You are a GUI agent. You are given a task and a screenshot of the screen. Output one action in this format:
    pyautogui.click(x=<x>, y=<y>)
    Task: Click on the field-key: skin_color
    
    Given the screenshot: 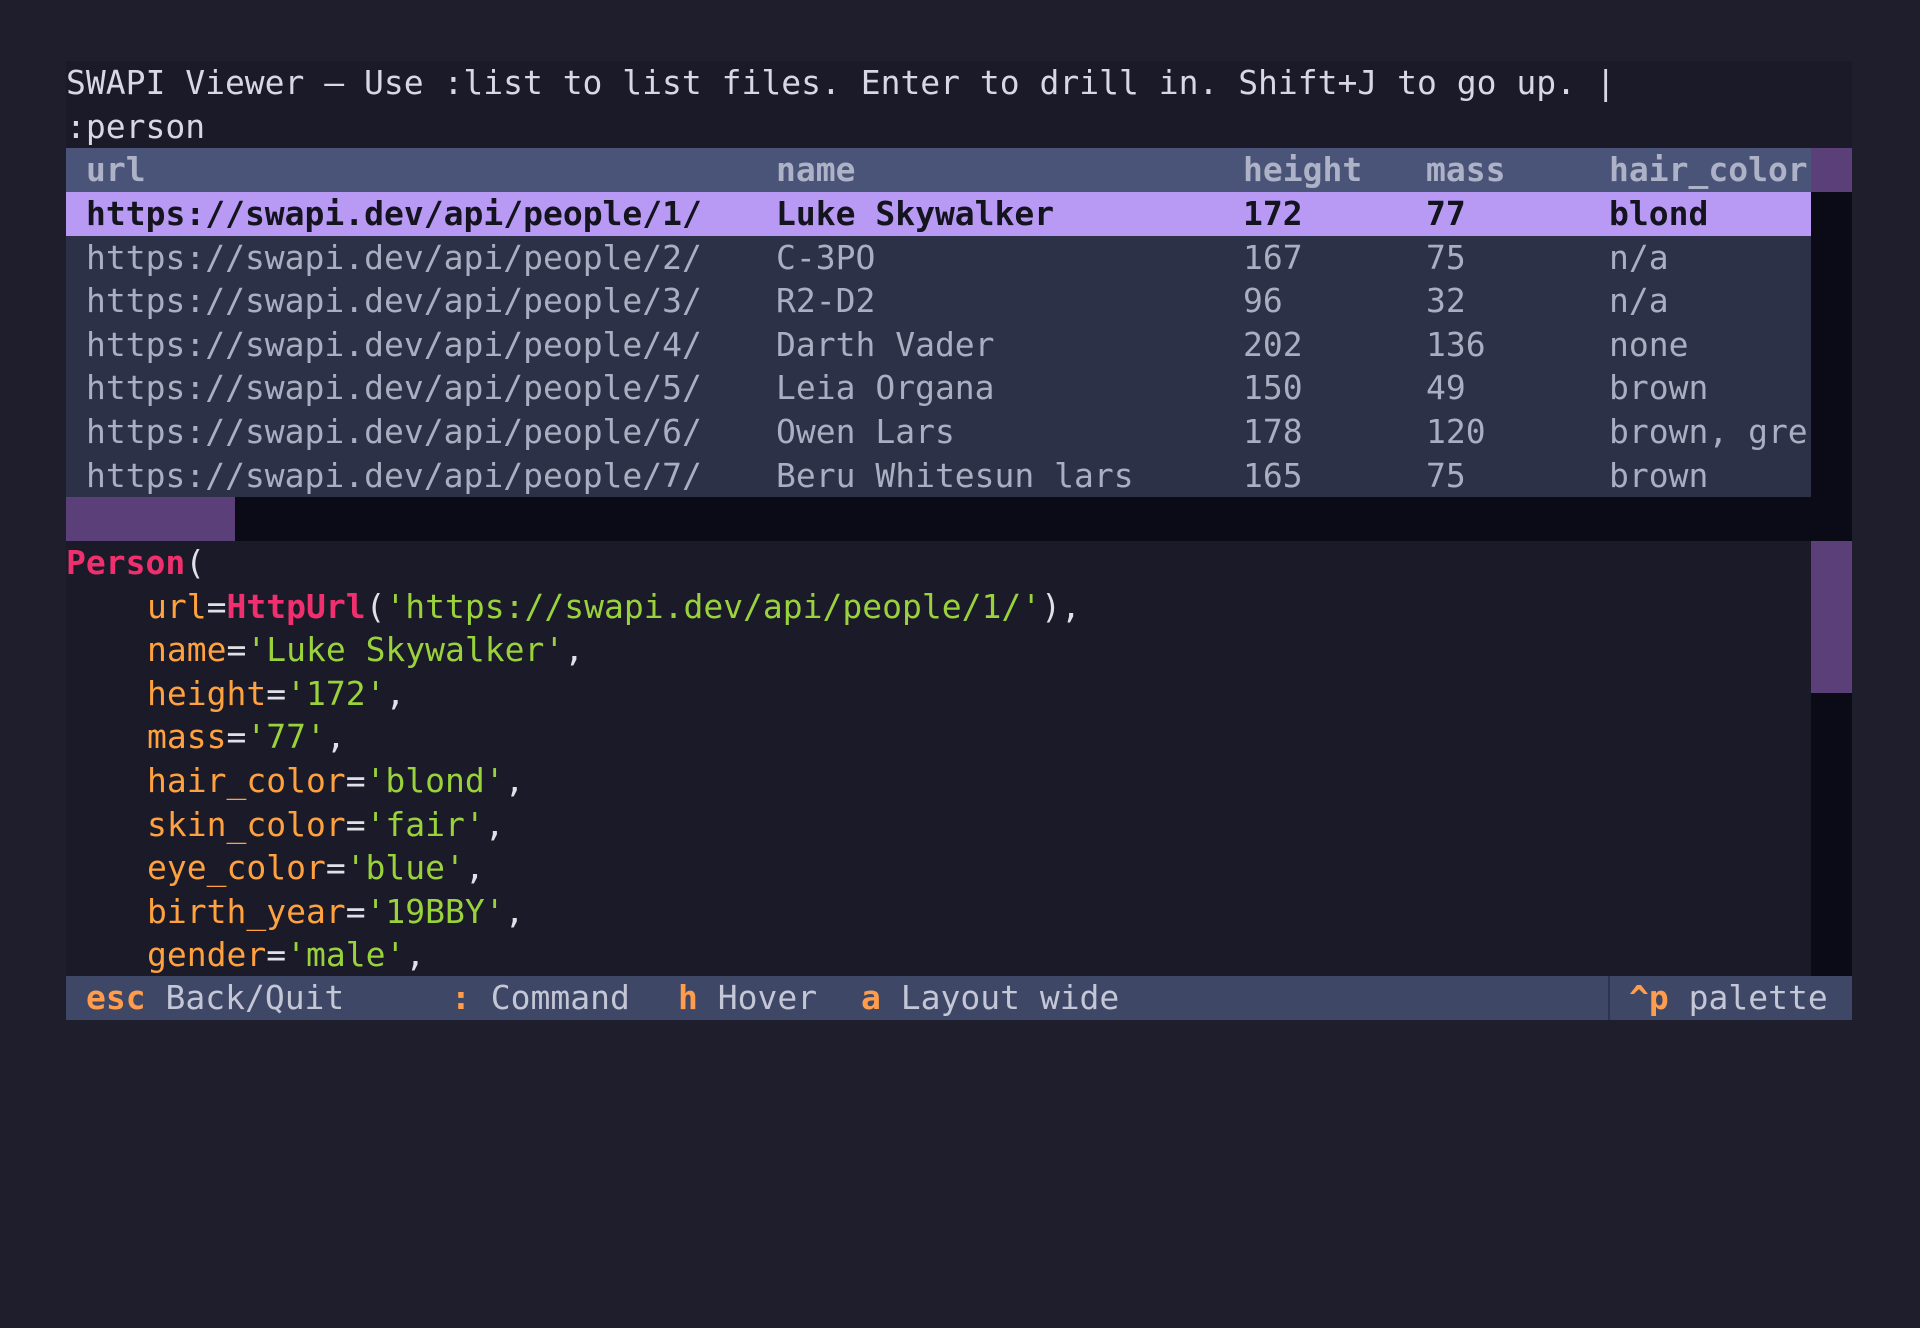 What is the action you would take?
    pyautogui.click(x=246, y=824)
    